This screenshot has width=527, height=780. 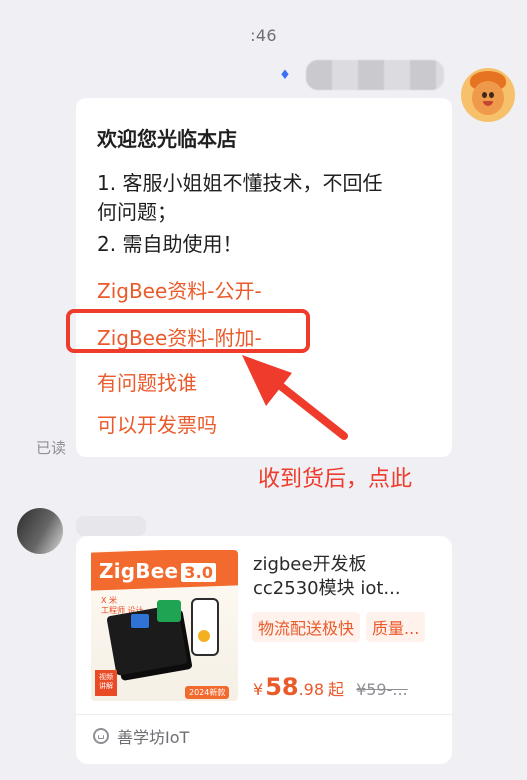 I want to click on price-suffix: 起, so click(x=336, y=689).